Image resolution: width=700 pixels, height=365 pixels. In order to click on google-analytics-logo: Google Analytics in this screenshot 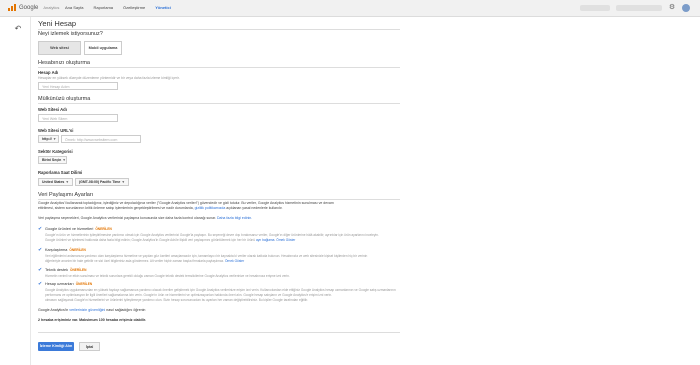, I will do `click(33, 7)`.